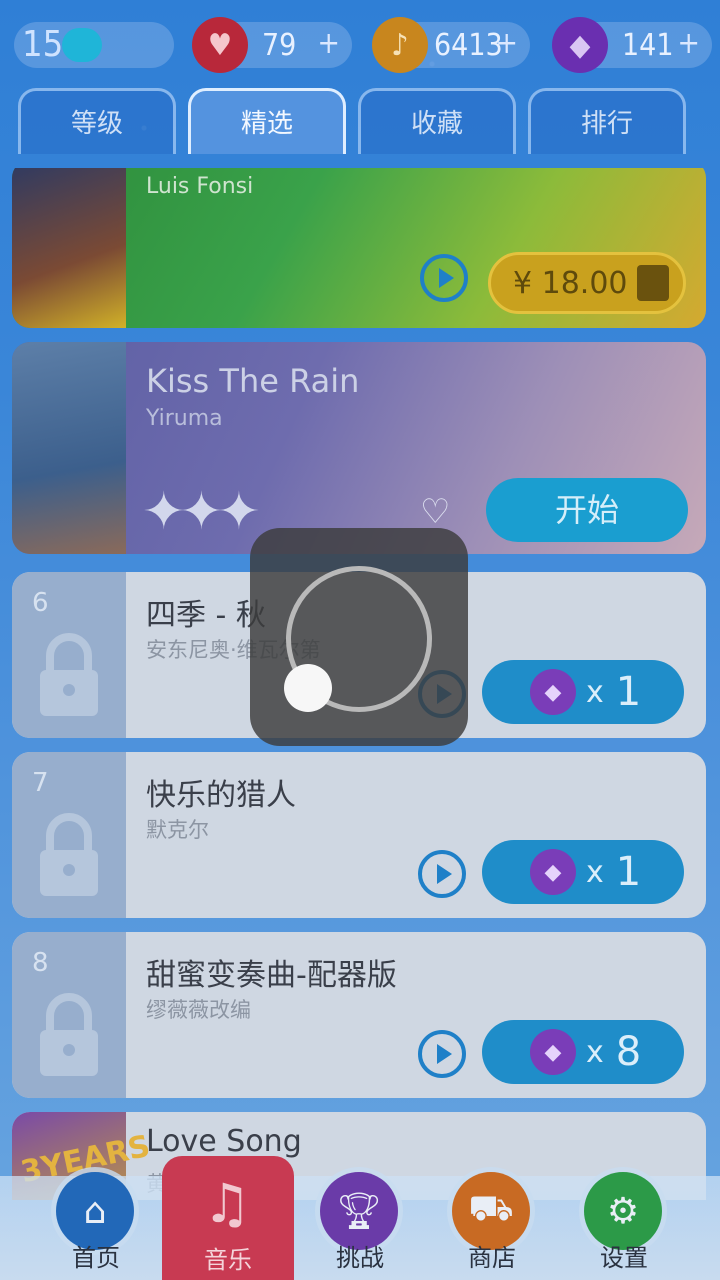 This screenshot has height=1280, width=720. What do you see at coordinates (360, 45) in the screenshot?
I see `status-bar: 15 ♥ 79 + ♪ 6413 + ◆ 141 +` at bounding box center [360, 45].